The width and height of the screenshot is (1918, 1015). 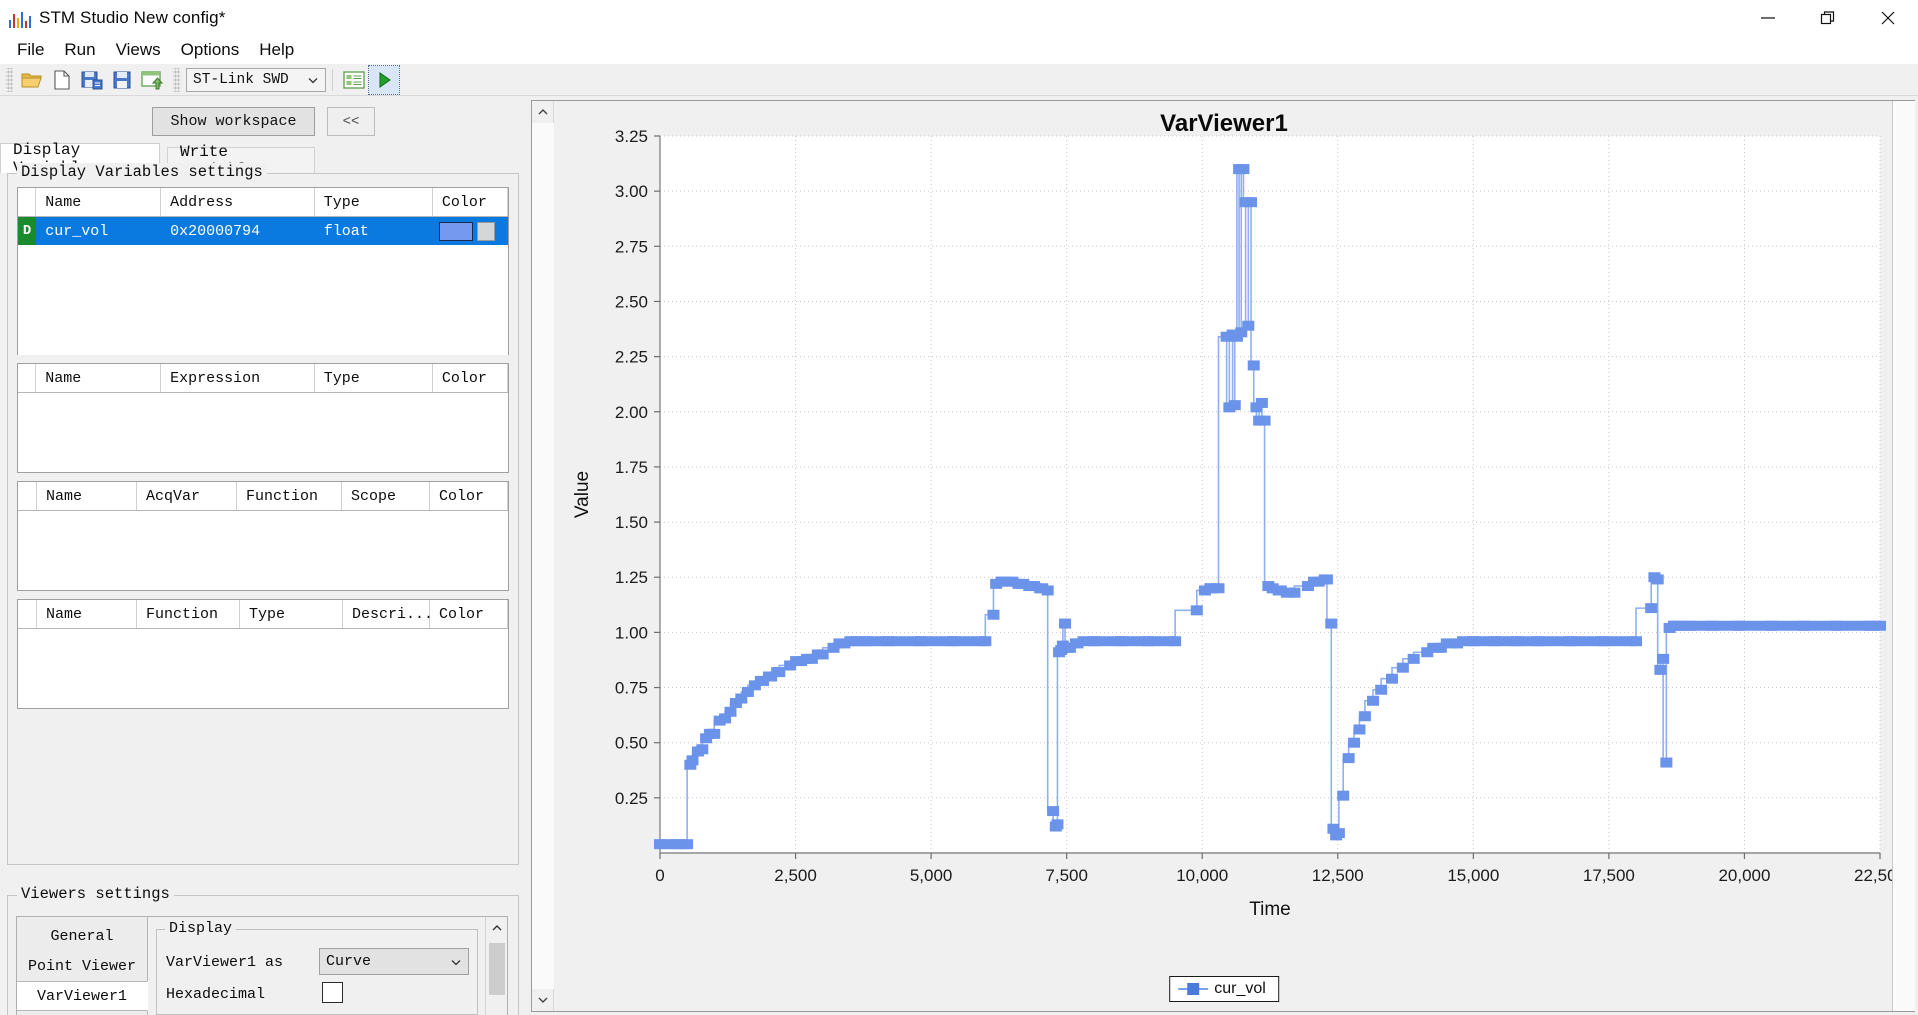 What do you see at coordinates (132, 17) in the screenshot?
I see `window-title: STM Studio New config*` at bounding box center [132, 17].